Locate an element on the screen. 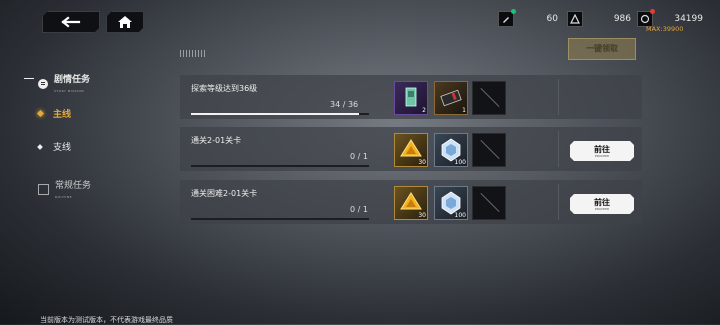  routine-list-icon is located at coordinates (43, 189).